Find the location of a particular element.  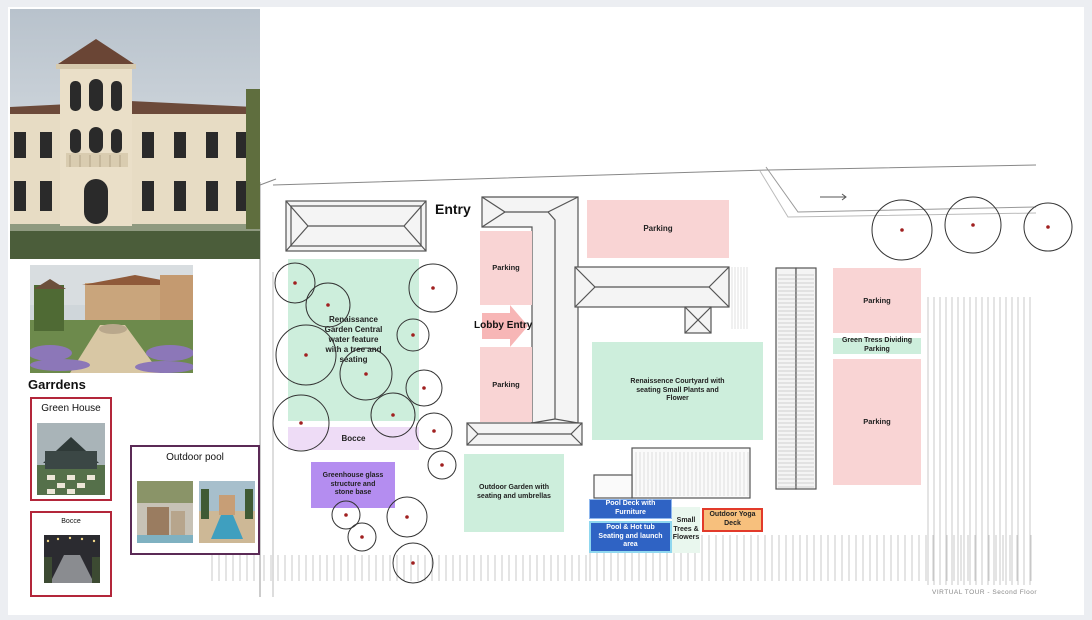

arrow-right-icon is located at coordinates (505, 326).